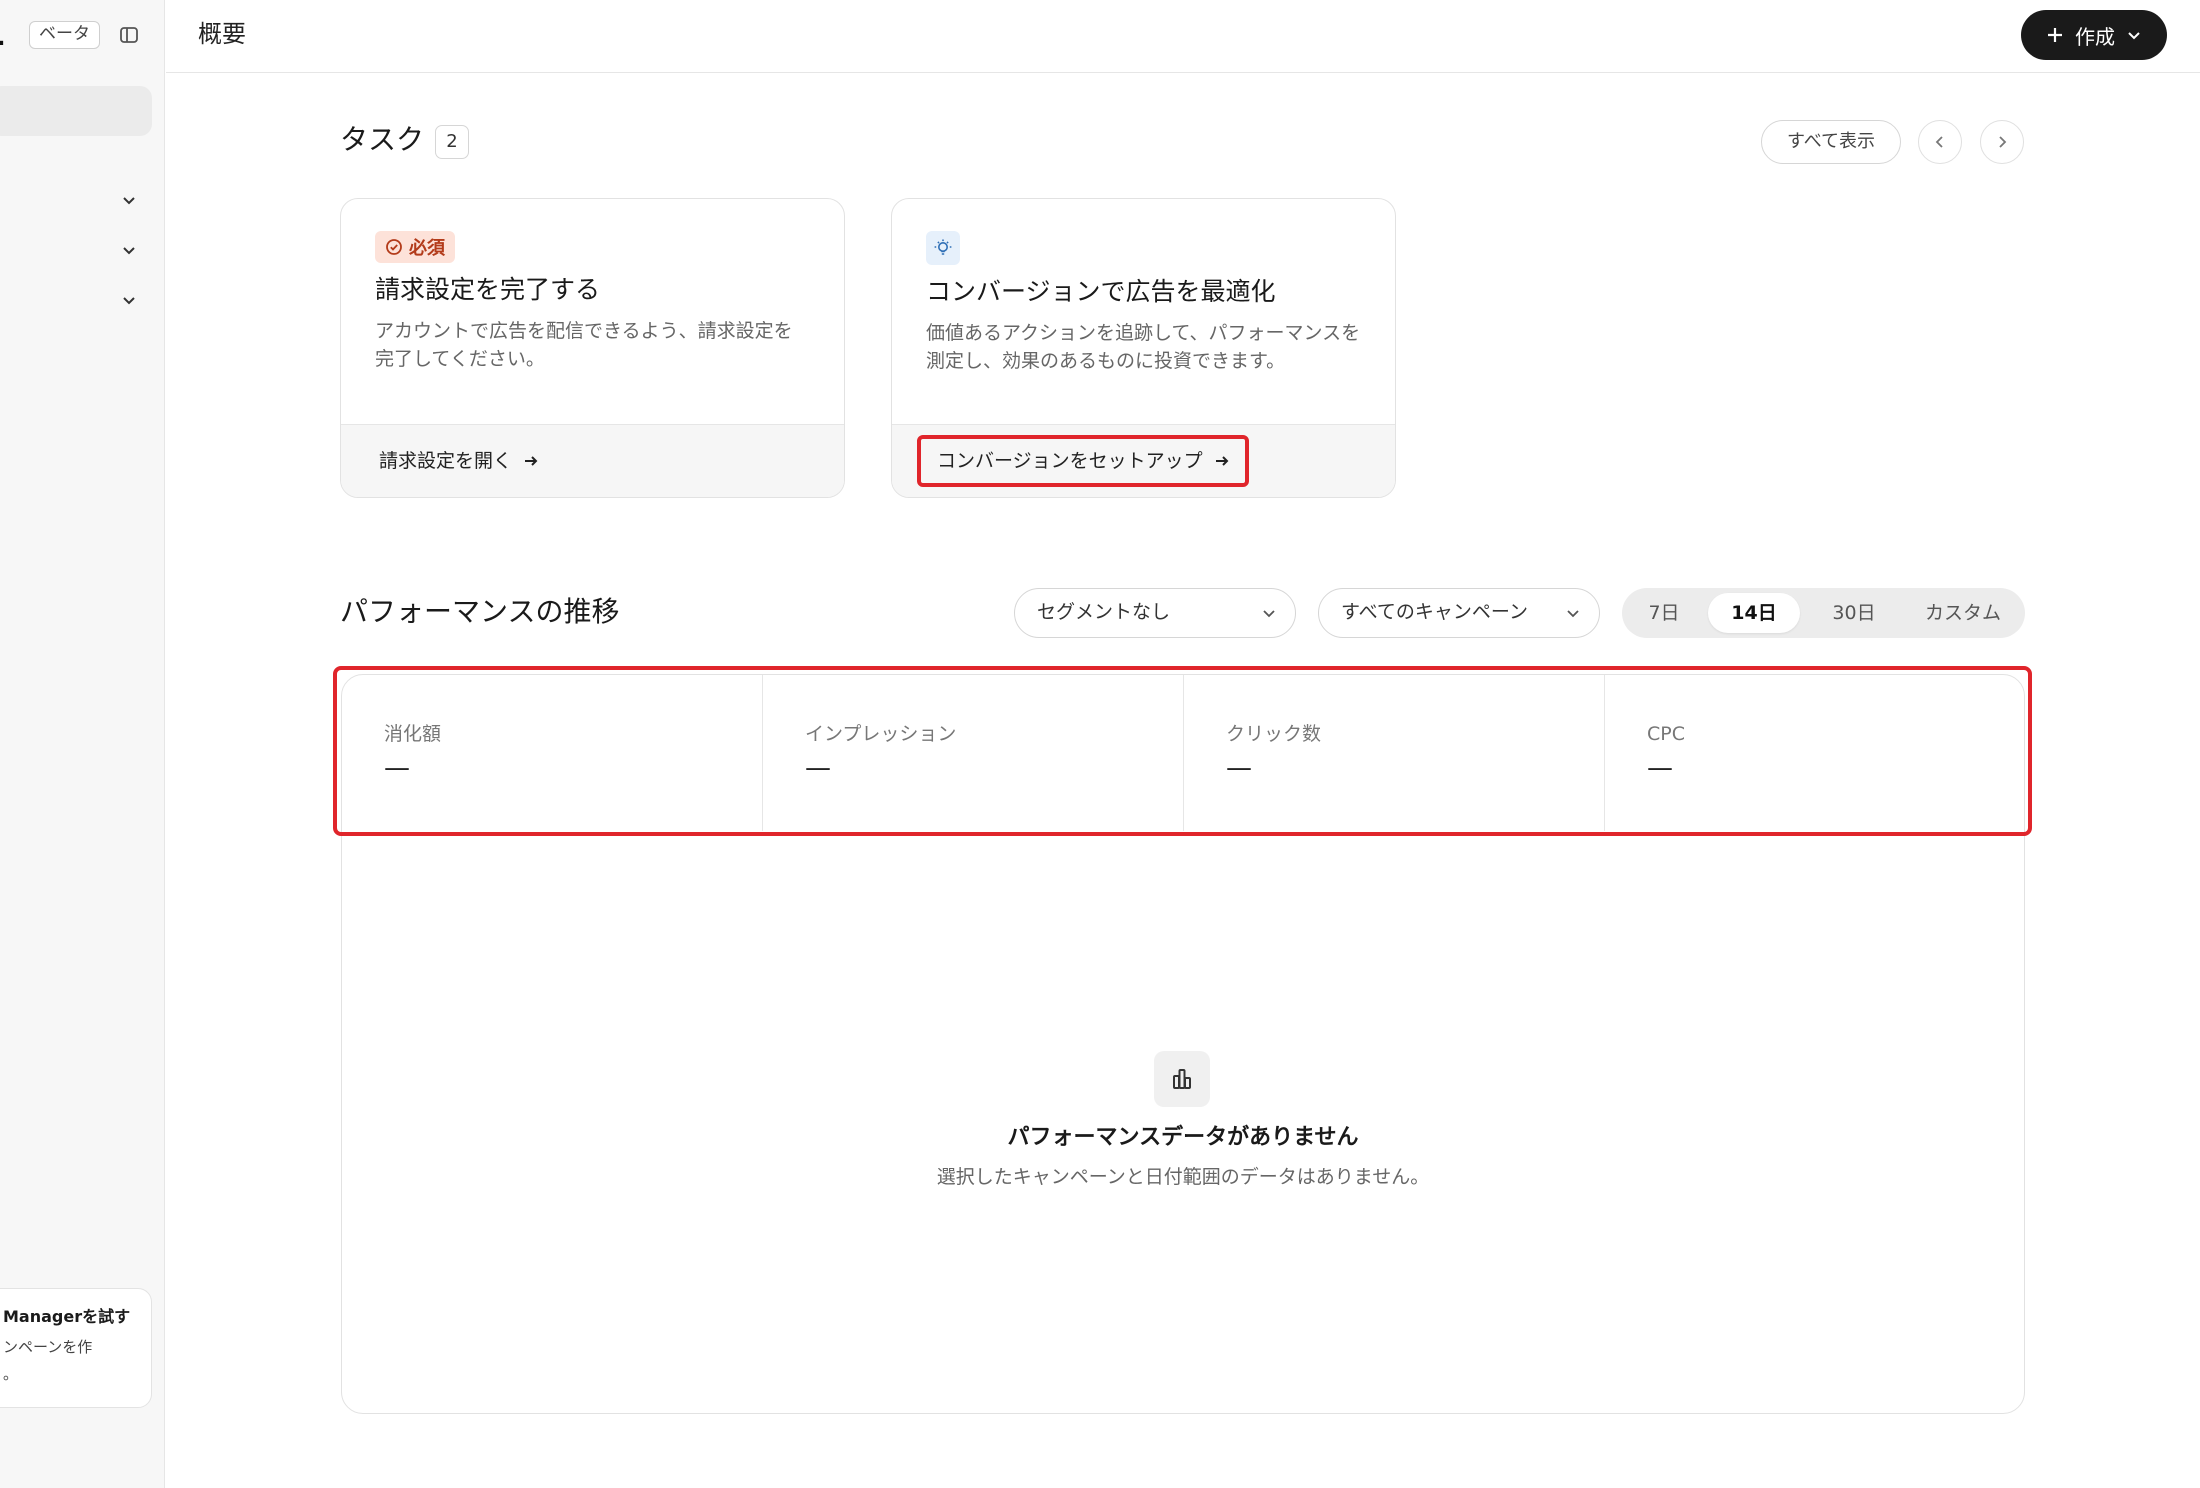  Describe the element at coordinates (1434, 612) in the screenshot. I see `campaign-dropdown-value: すべてのキャンペーン` at that location.